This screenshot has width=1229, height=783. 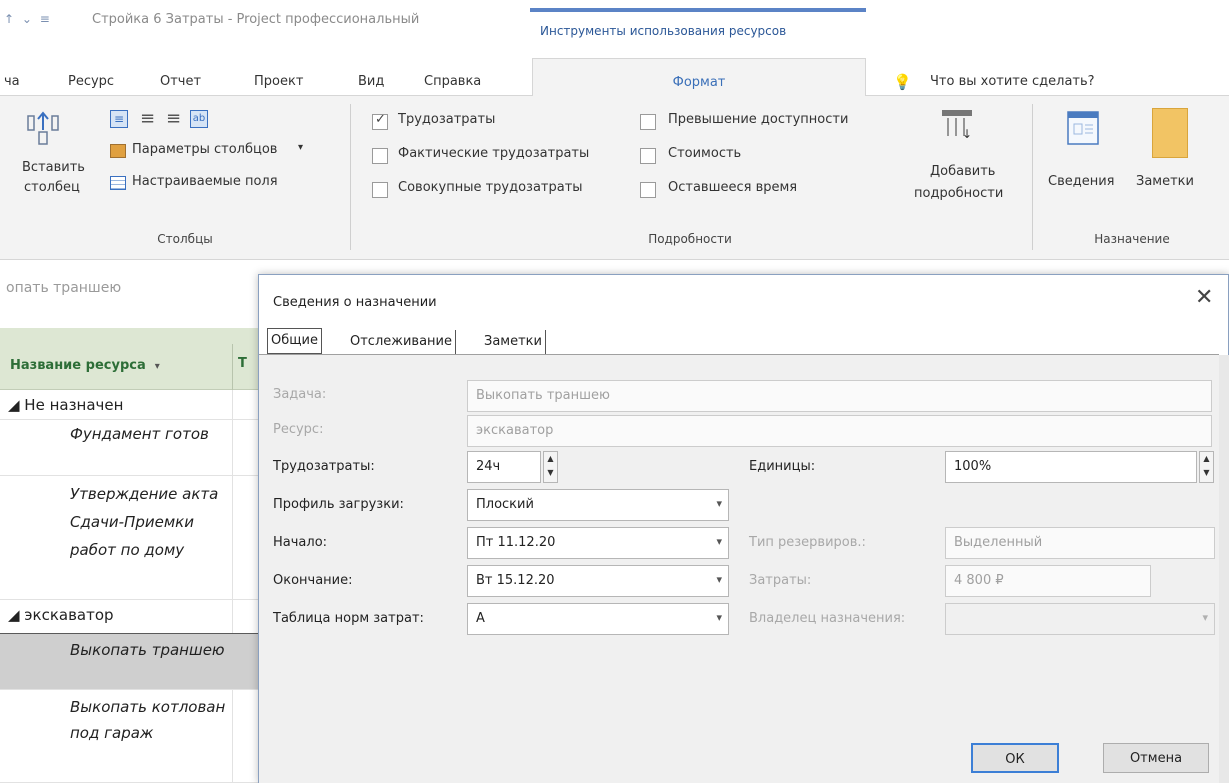 What do you see at coordinates (242, 363) in the screenshot?
I see `work-header: Т` at bounding box center [242, 363].